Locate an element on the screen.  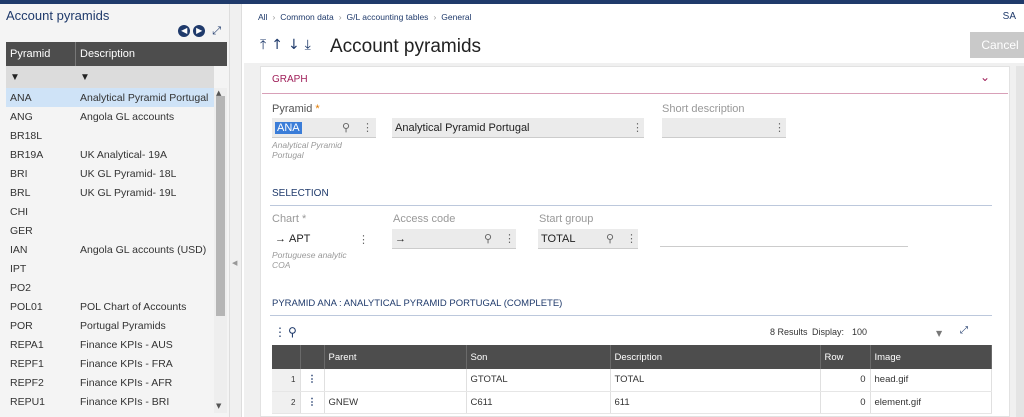
breadcrumb-item: Common data is located at coordinates (306, 17).